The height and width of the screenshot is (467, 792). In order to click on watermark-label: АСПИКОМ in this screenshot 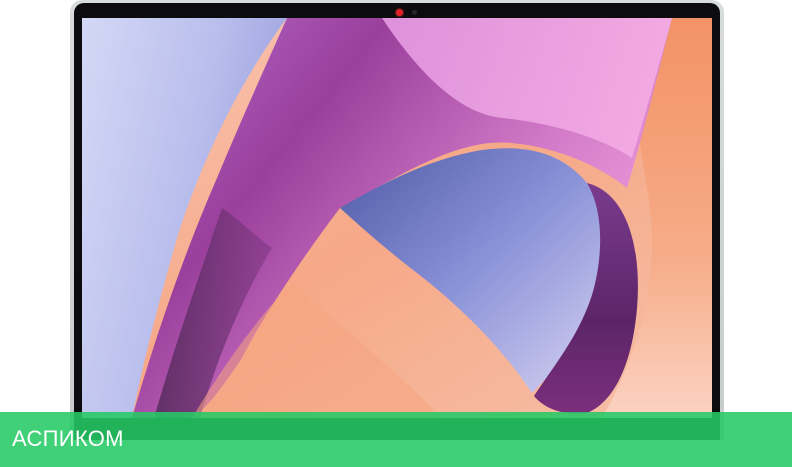, I will do `click(68, 438)`.